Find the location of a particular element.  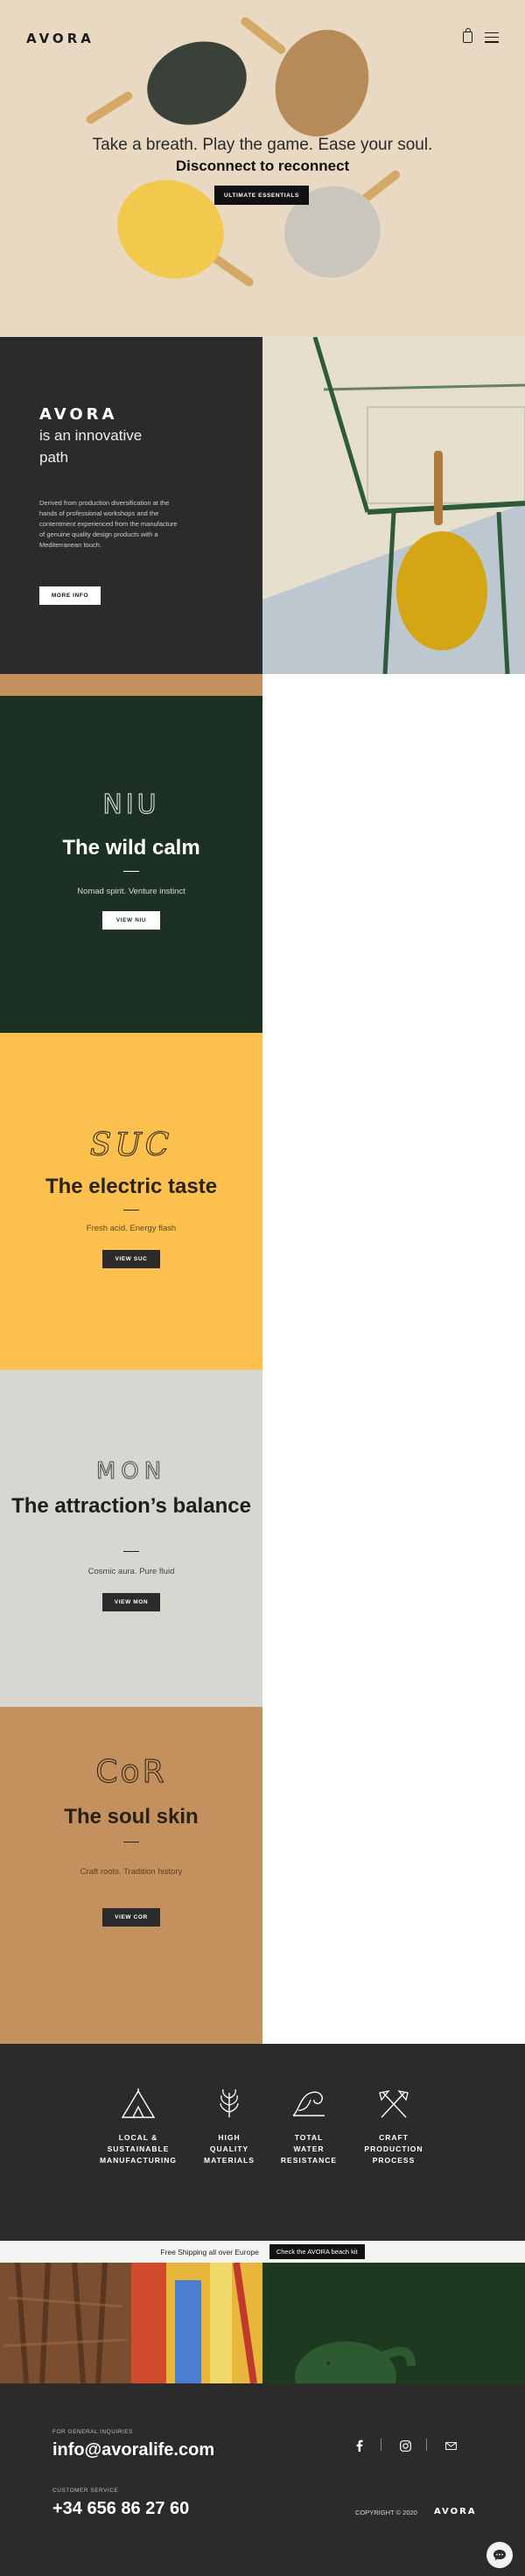

suc-logo: SUC is located at coordinates (131, 1144).